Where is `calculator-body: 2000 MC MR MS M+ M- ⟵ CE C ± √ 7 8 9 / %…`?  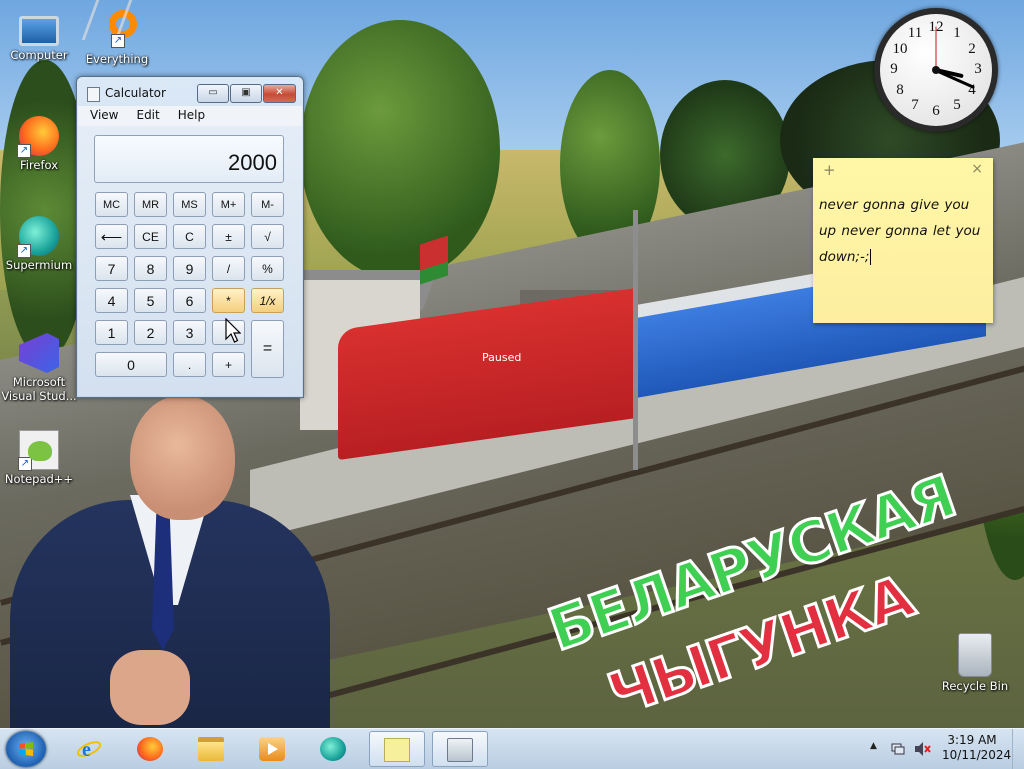
calculator-body: 2000 MC MR MS M+ M- ⟵ CE C ± √ 7 8 9 / %… is located at coordinates (190, 261).